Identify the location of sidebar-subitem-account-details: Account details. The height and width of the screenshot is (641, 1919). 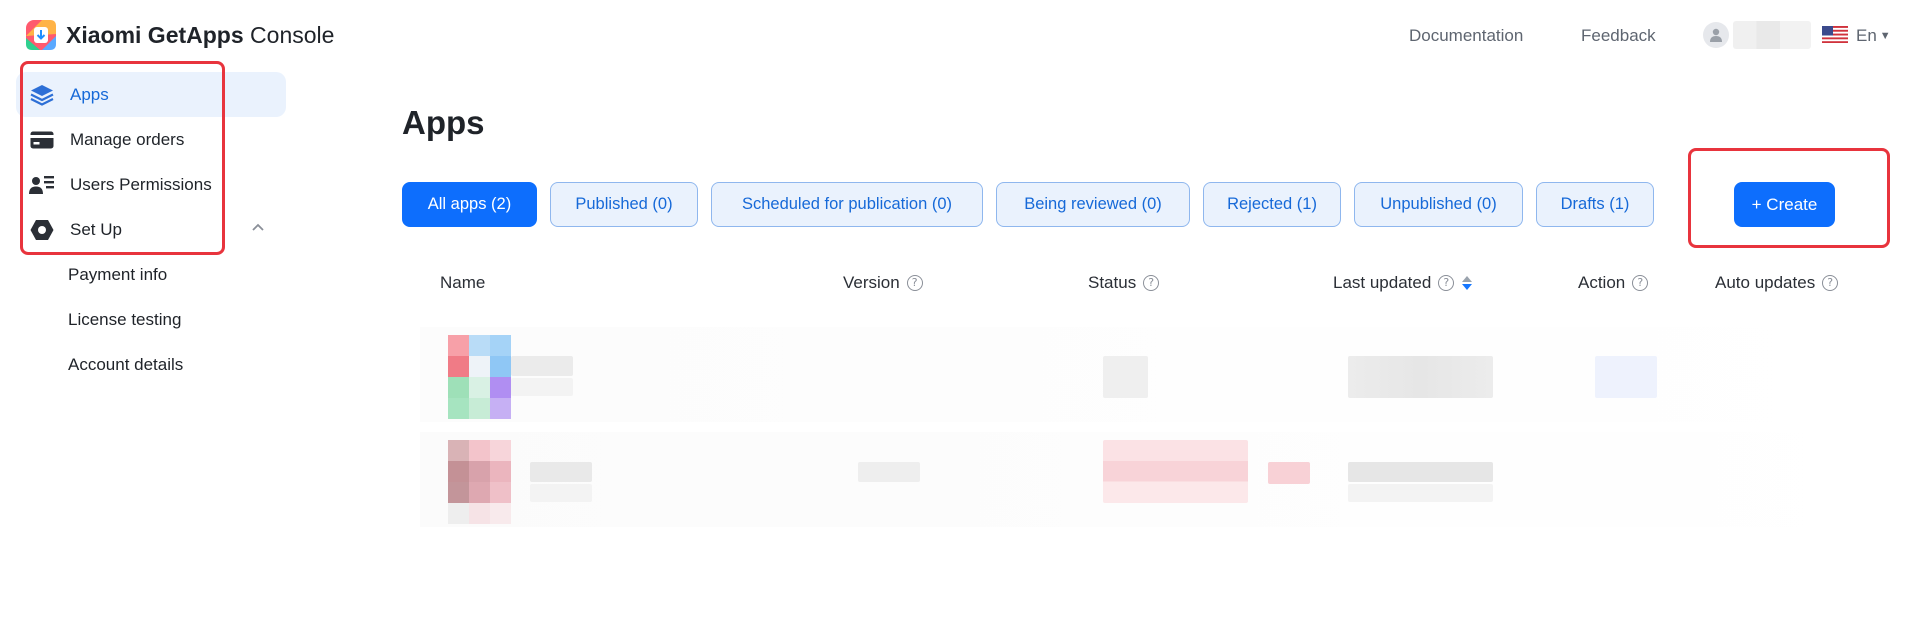
(125, 365).